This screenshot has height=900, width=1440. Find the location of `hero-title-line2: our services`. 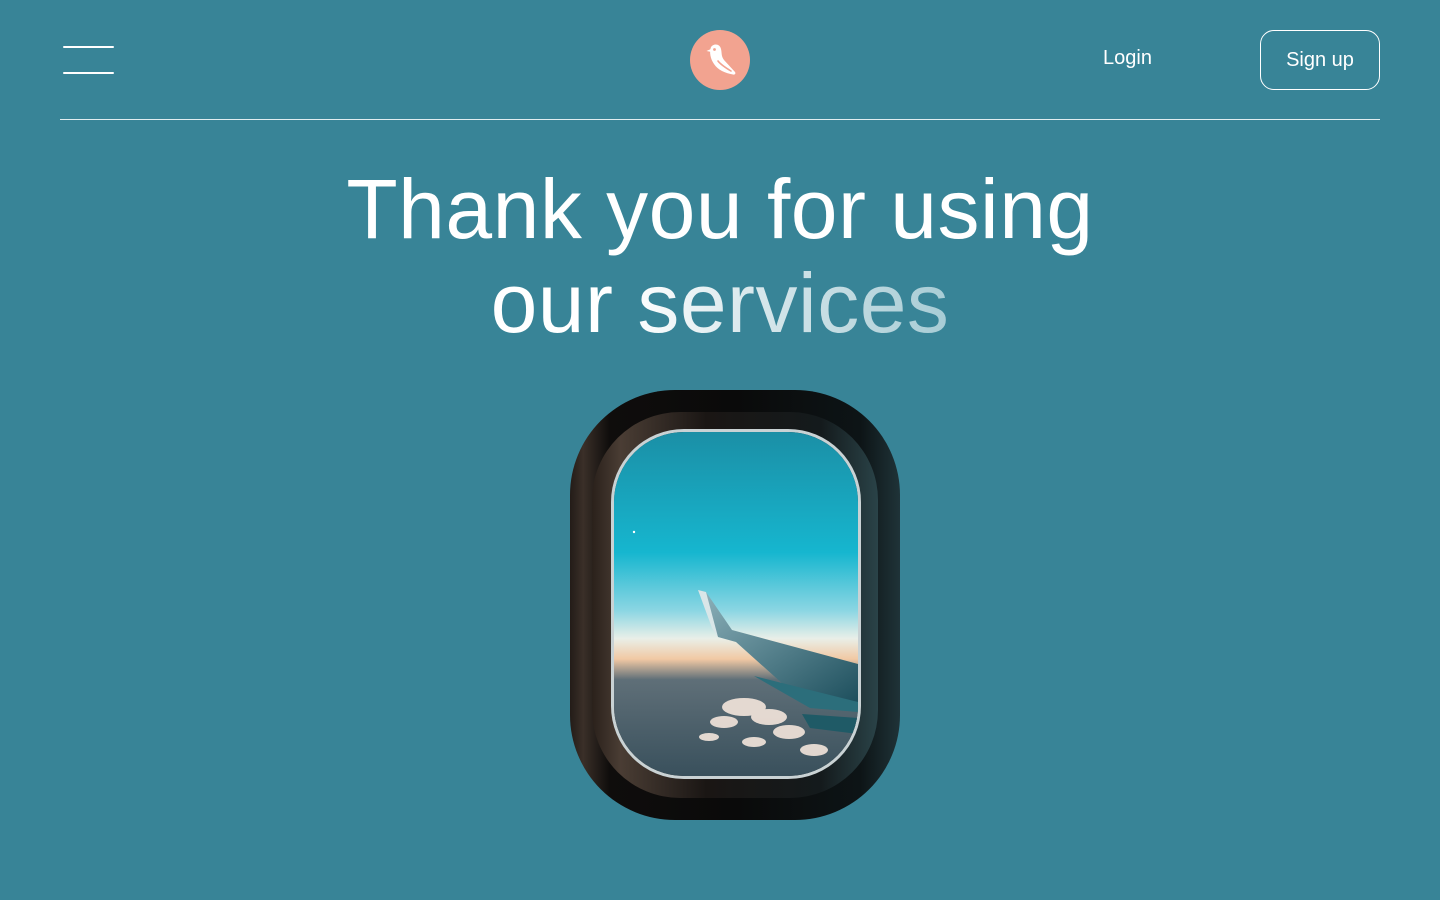

hero-title-line2: our services is located at coordinates (720, 303).